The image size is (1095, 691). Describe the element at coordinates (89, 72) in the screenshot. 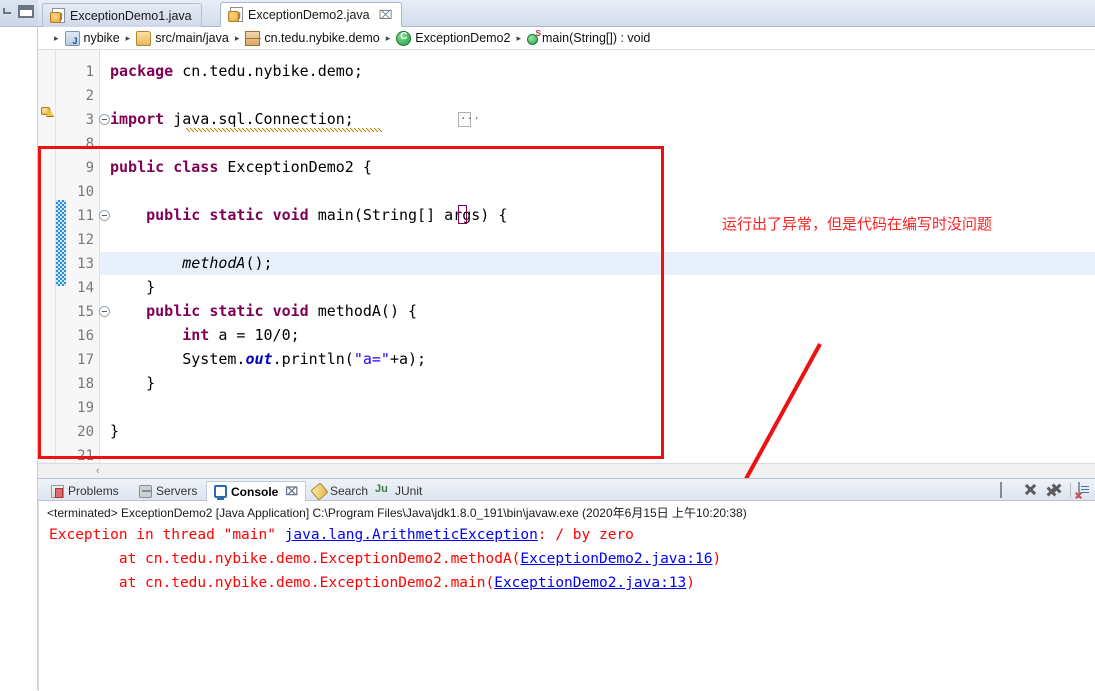

I see `line-number: 1` at that location.